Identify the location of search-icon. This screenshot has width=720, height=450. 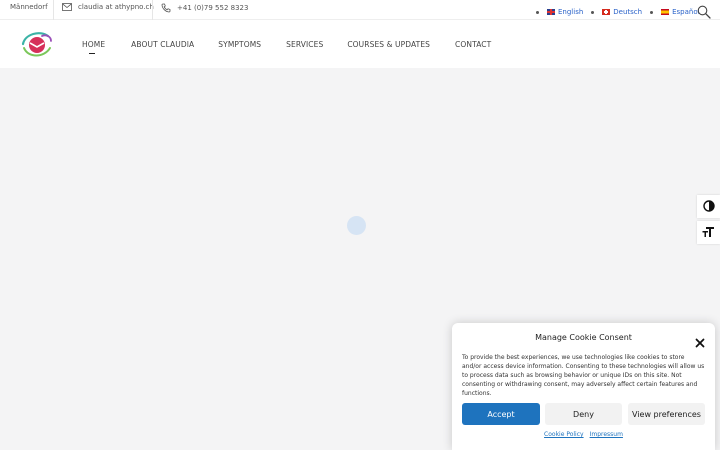
(704, 12).